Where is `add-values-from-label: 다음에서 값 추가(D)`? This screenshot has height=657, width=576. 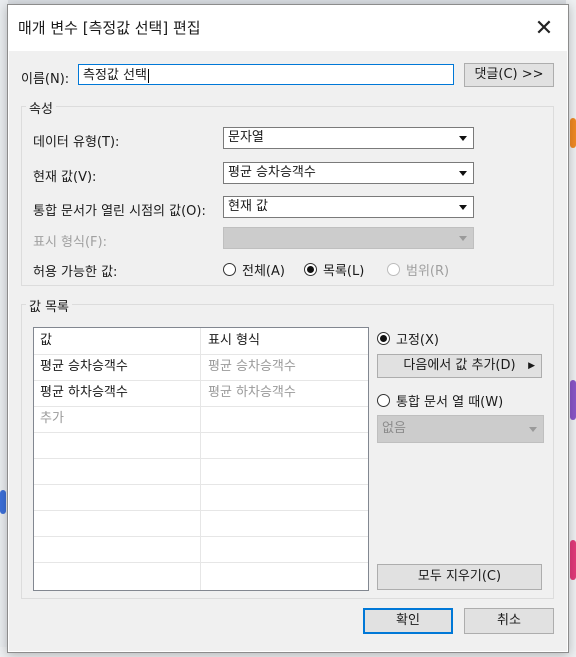
add-values-from-label: 다음에서 값 추가(D) is located at coordinates (459, 365).